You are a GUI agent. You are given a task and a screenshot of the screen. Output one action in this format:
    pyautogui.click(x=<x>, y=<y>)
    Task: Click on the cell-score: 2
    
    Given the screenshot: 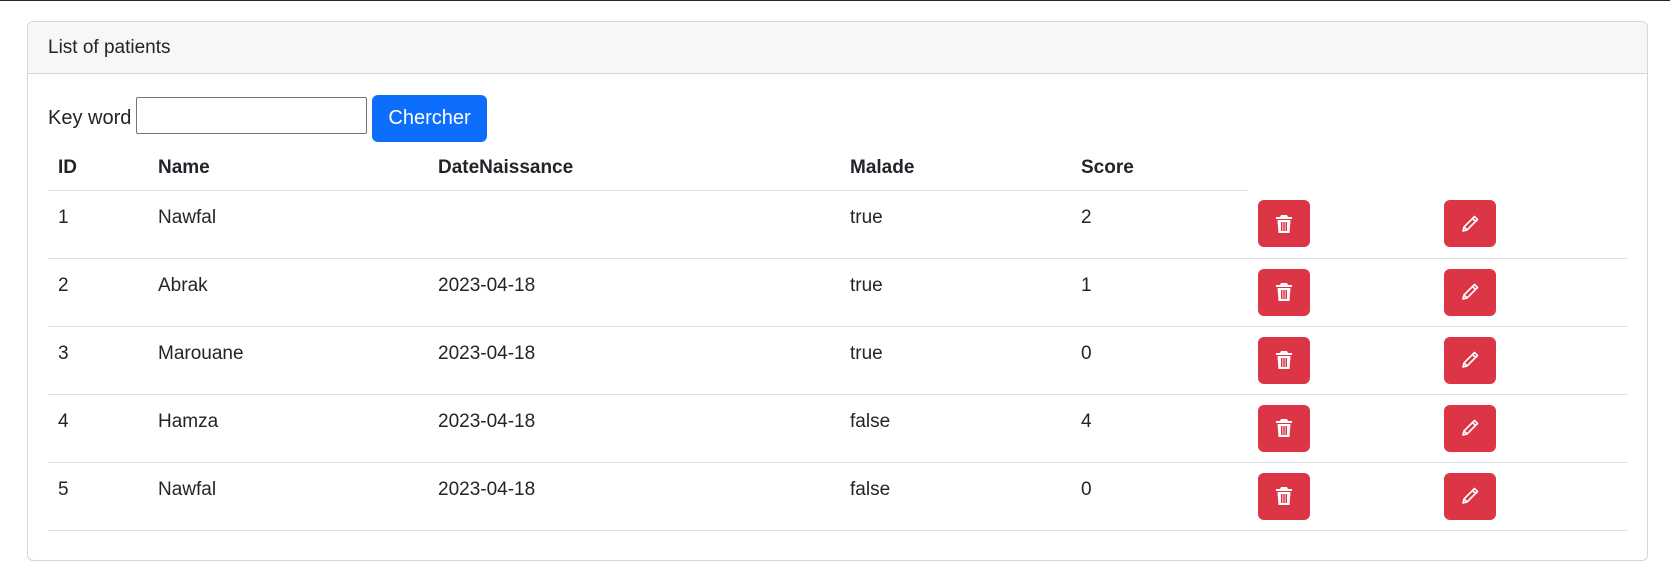 What is the action you would take?
    pyautogui.click(x=1159, y=224)
    